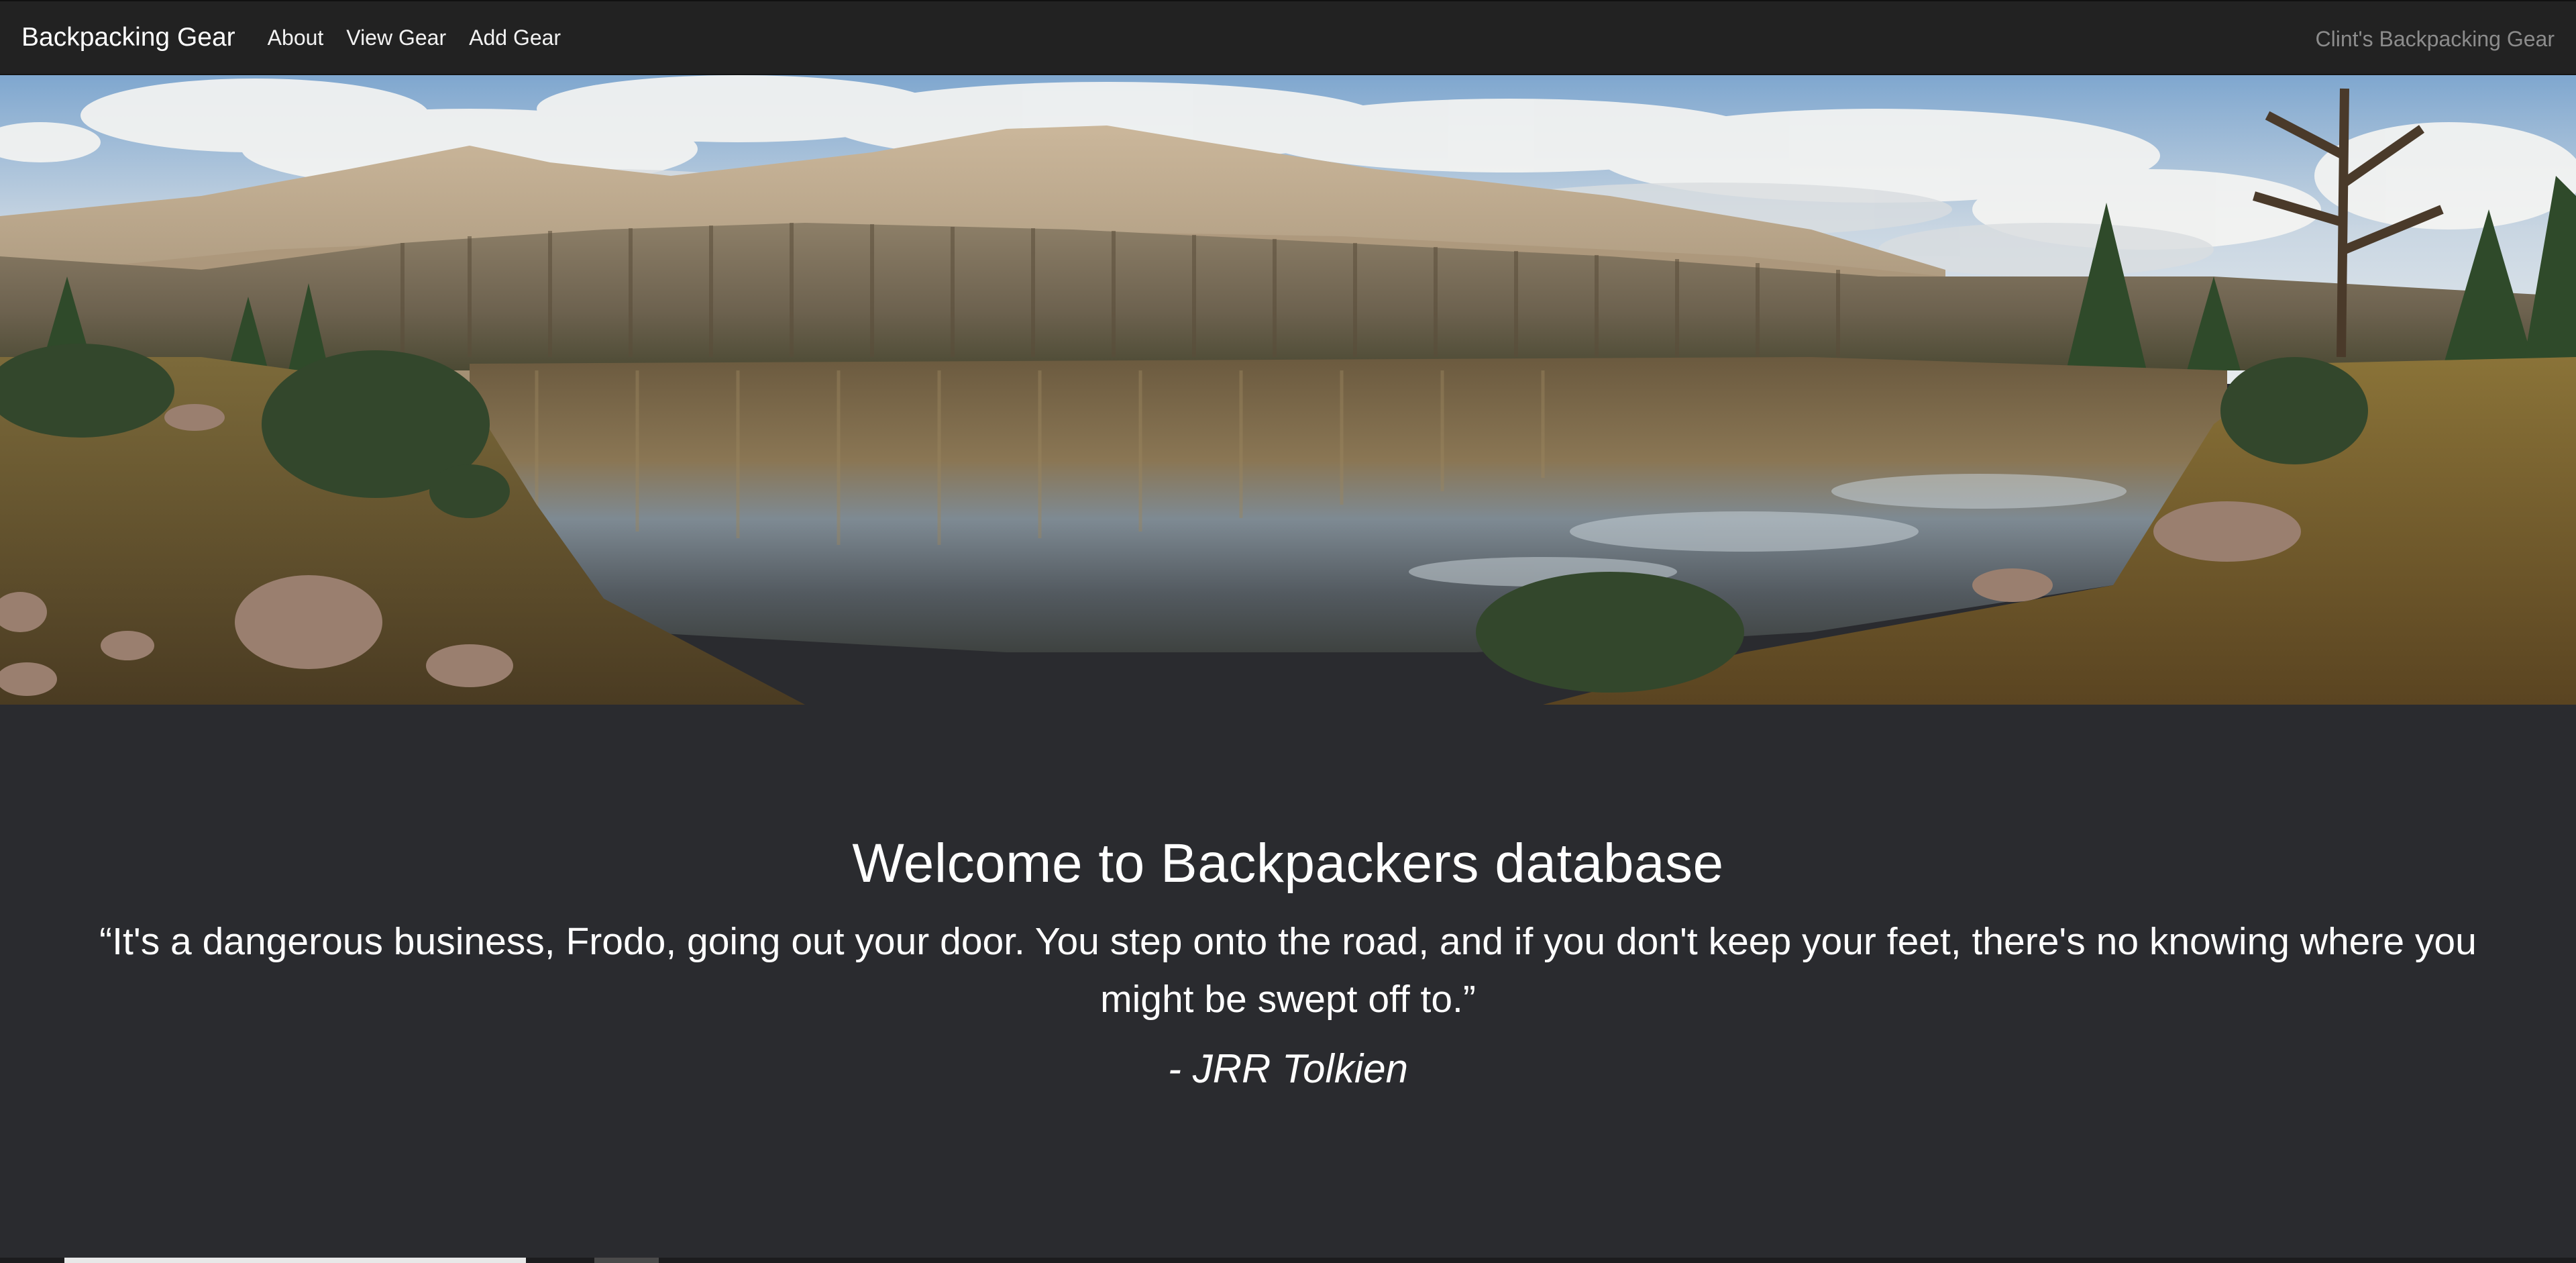 The image size is (2576, 1263). I want to click on nav-link-about: About, so click(296, 38).